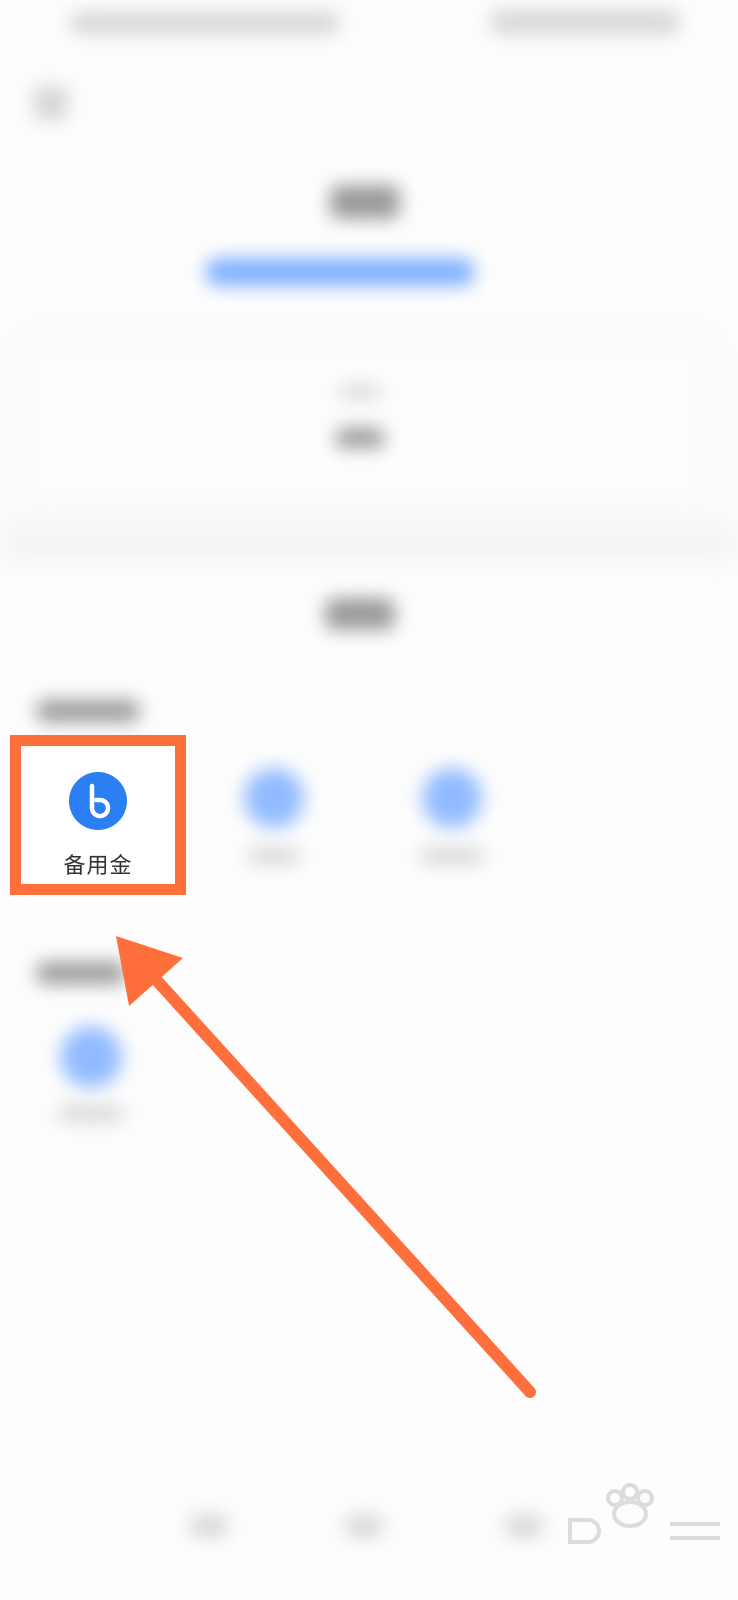  I want to click on b-logo-glyph, so click(100, 801).